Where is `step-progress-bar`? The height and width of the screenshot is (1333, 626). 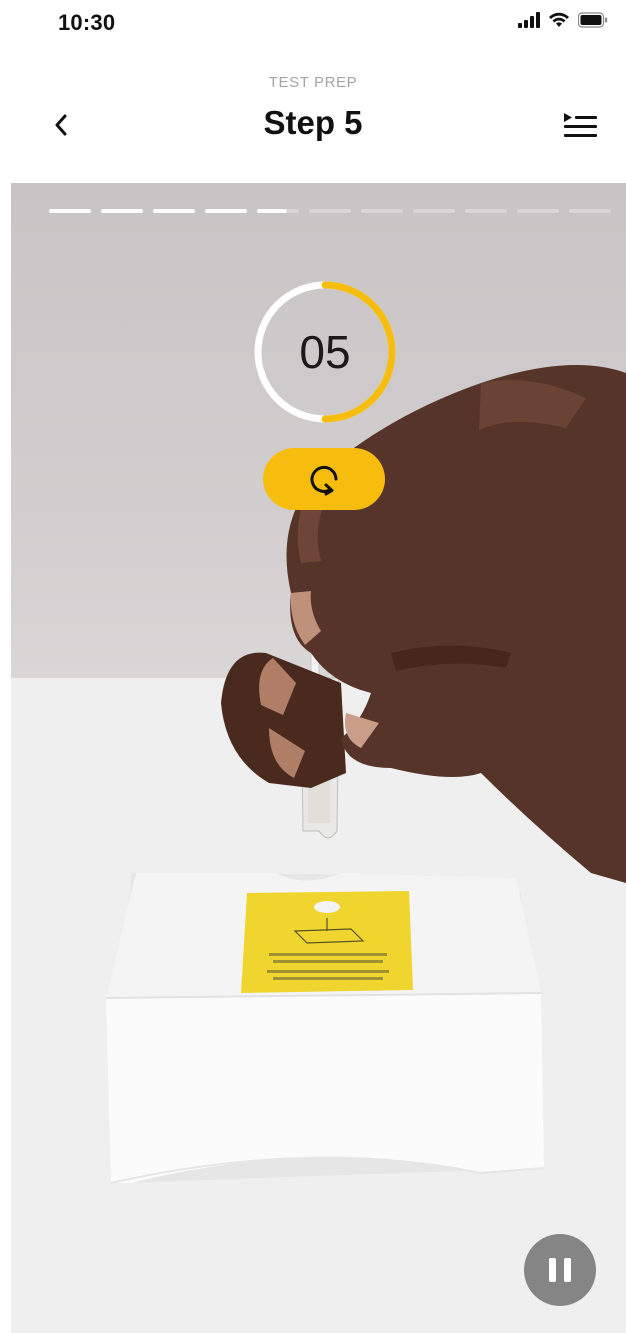 step-progress-bar is located at coordinates (330, 211).